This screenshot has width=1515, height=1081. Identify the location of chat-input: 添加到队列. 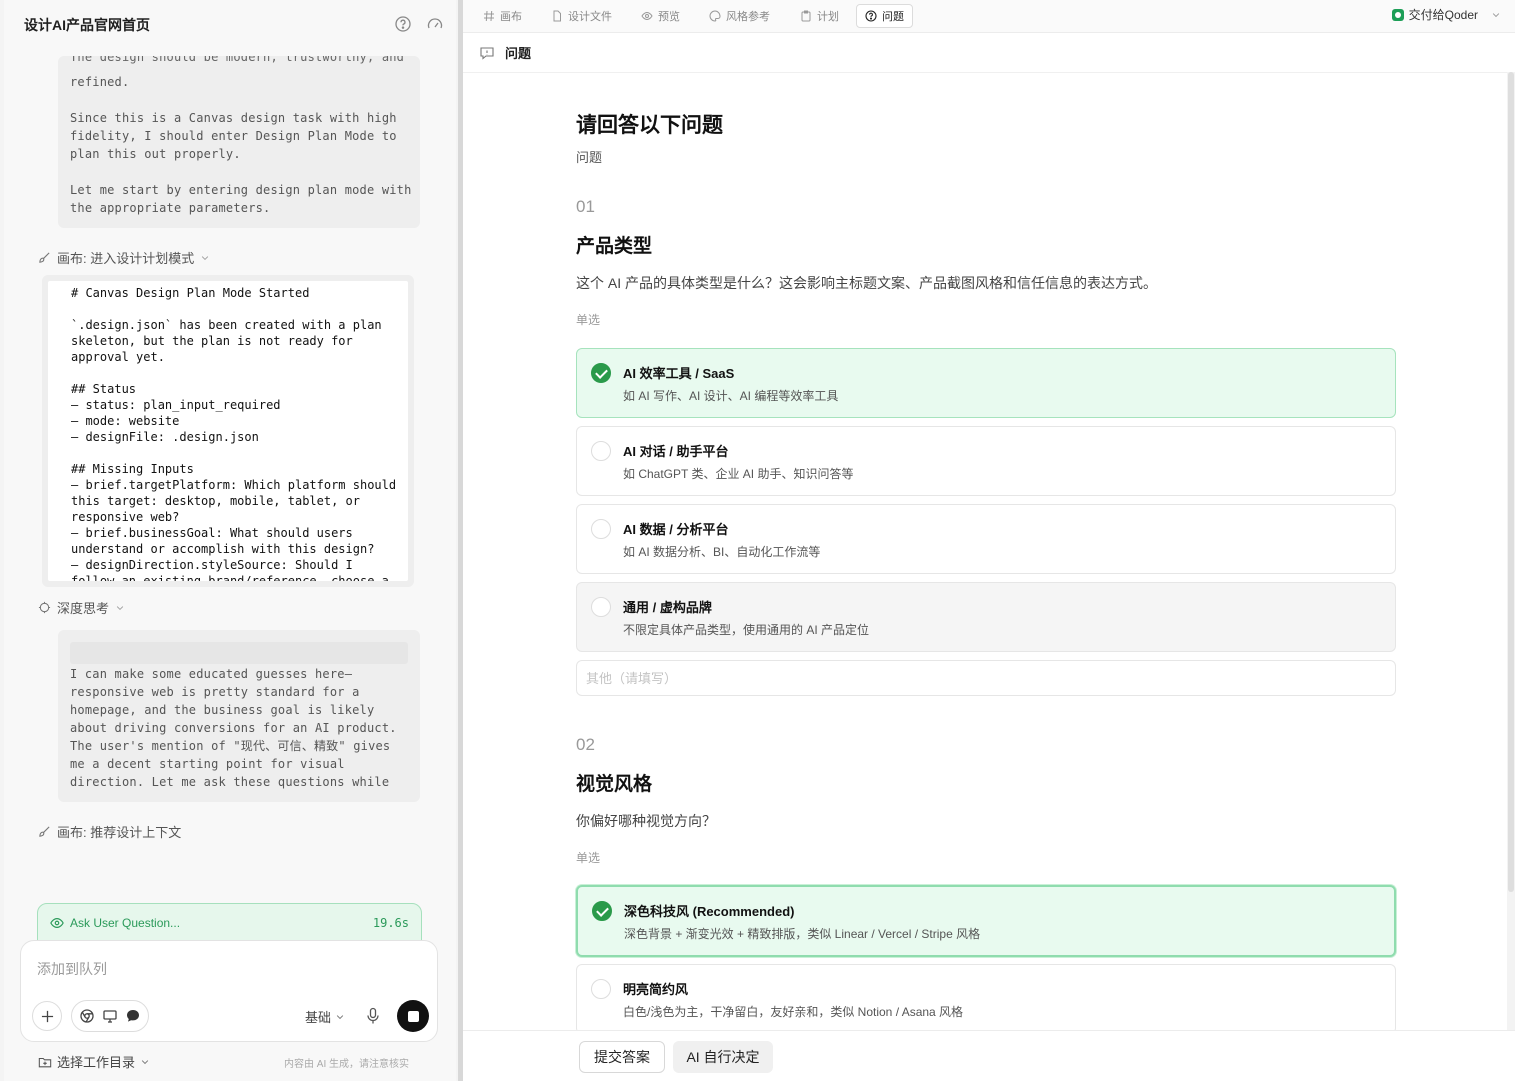
(72, 969).